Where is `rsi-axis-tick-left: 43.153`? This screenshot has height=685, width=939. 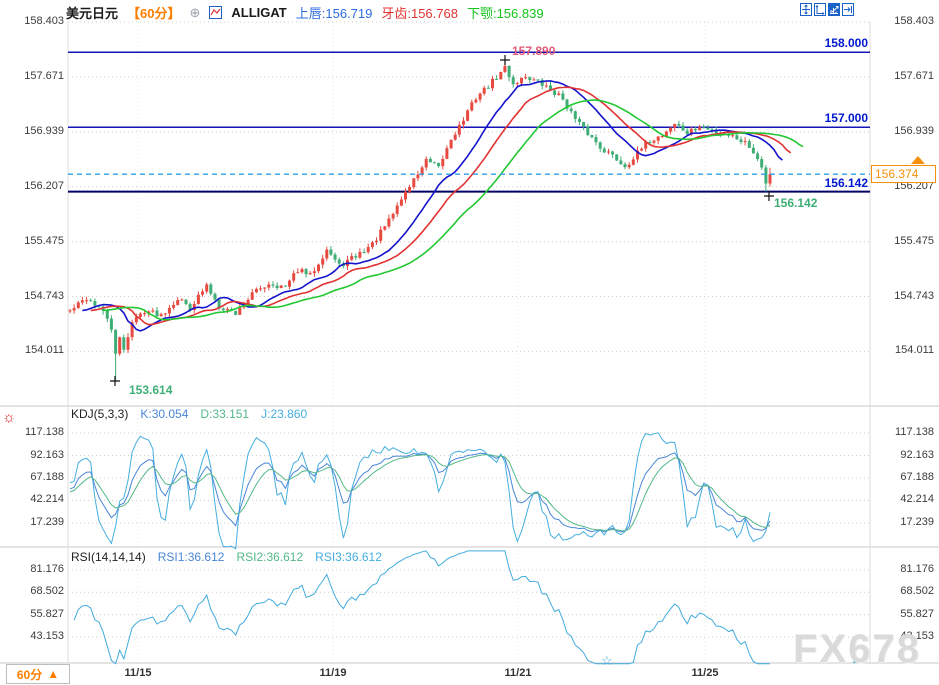
rsi-axis-tick-left: 43.153 is located at coordinates (47, 636).